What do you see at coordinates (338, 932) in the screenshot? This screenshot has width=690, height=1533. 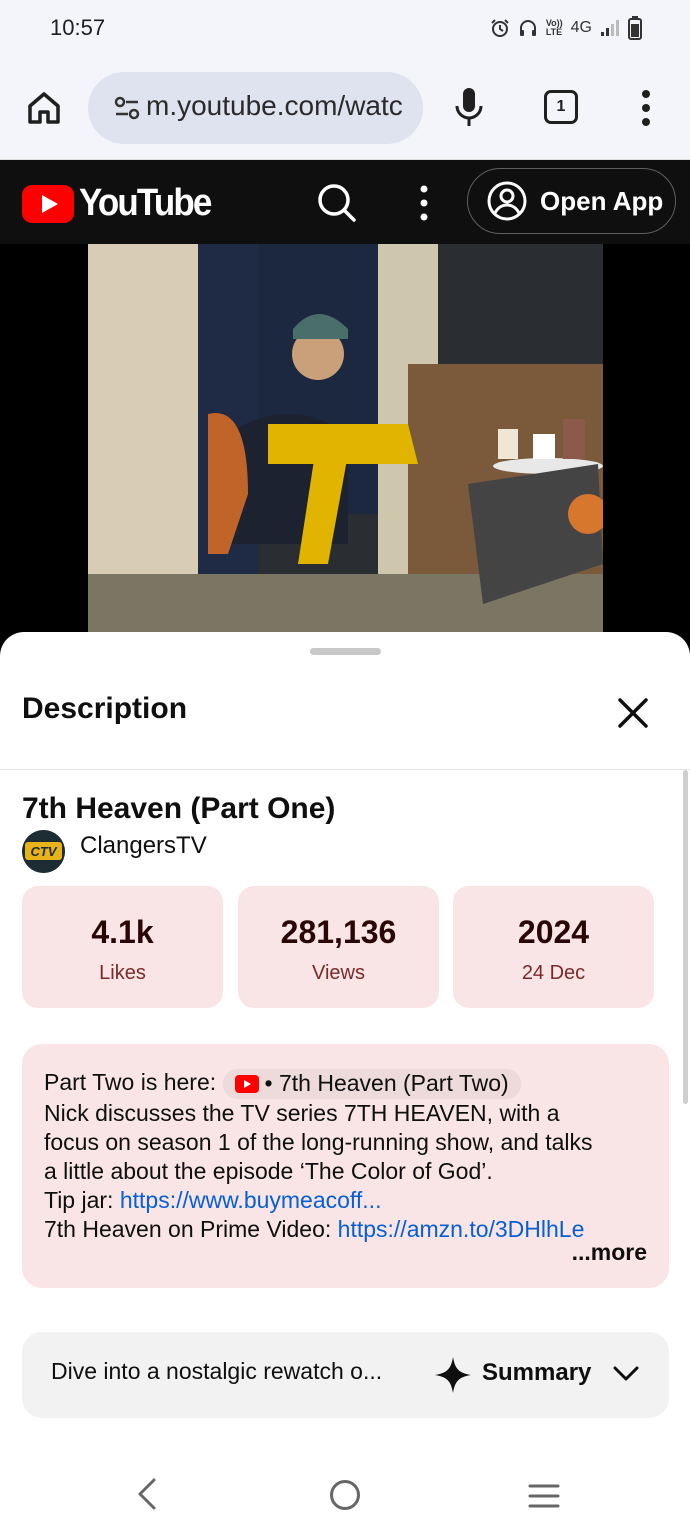 I see `views-value: 281,136` at bounding box center [338, 932].